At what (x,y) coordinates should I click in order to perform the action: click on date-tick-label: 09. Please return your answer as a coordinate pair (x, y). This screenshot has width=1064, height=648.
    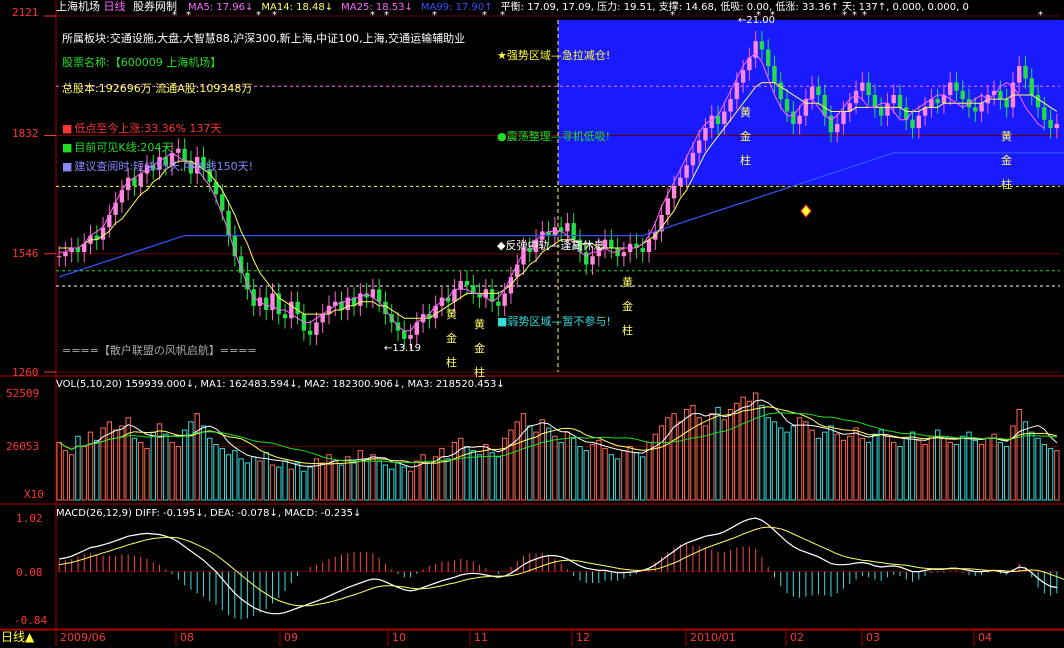
    Looking at the image, I should click on (291, 637).